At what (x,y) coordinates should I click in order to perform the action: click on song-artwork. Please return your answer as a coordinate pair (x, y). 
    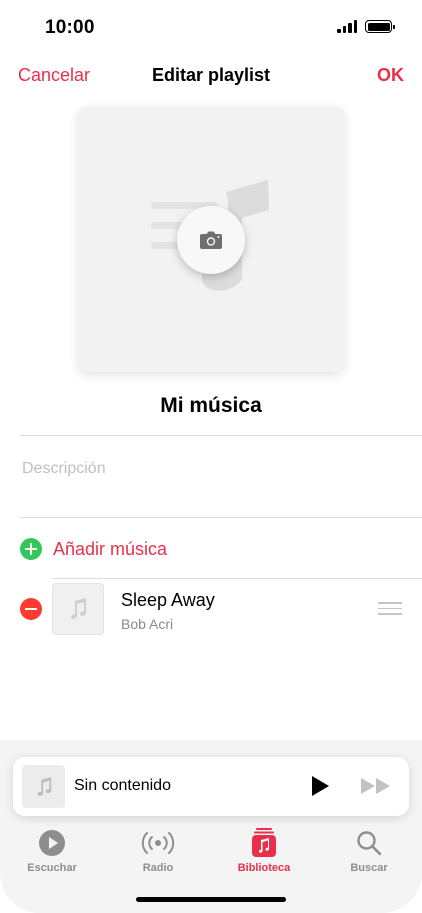
    Looking at the image, I should click on (78, 609).